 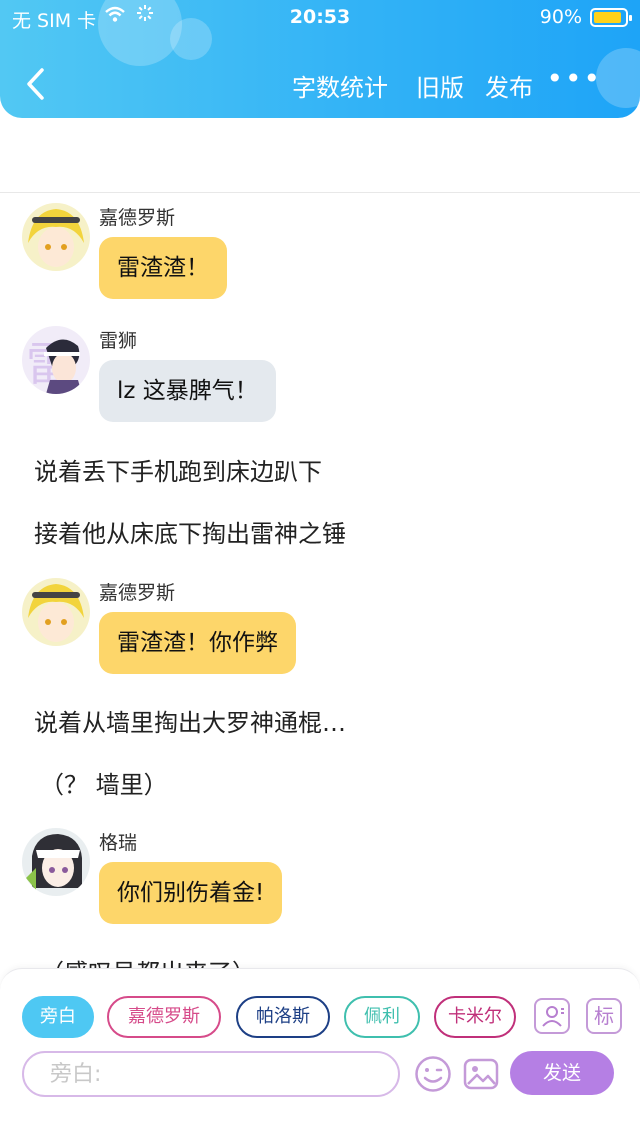 What do you see at coordinates (104, 785) in the screenshot?
I see `narration-text: （？ 墙里）` at bounding box center [104, 785].